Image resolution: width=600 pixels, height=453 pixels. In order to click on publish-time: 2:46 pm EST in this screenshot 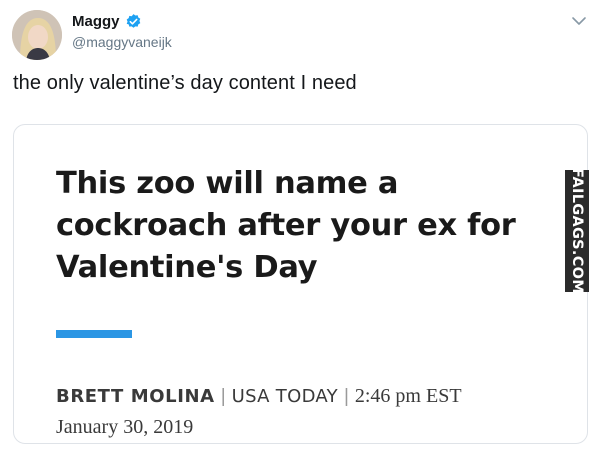, I will do `click(408, 396)`.